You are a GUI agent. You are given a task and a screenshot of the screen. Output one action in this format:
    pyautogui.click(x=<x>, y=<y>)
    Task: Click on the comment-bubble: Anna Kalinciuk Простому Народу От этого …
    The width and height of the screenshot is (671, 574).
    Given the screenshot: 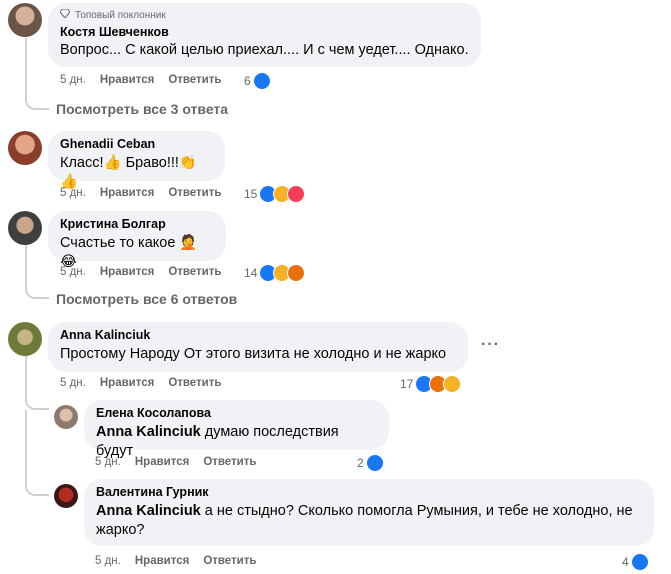 What is the action you would take?
    pyautogui.click(x=258, y=347)
    